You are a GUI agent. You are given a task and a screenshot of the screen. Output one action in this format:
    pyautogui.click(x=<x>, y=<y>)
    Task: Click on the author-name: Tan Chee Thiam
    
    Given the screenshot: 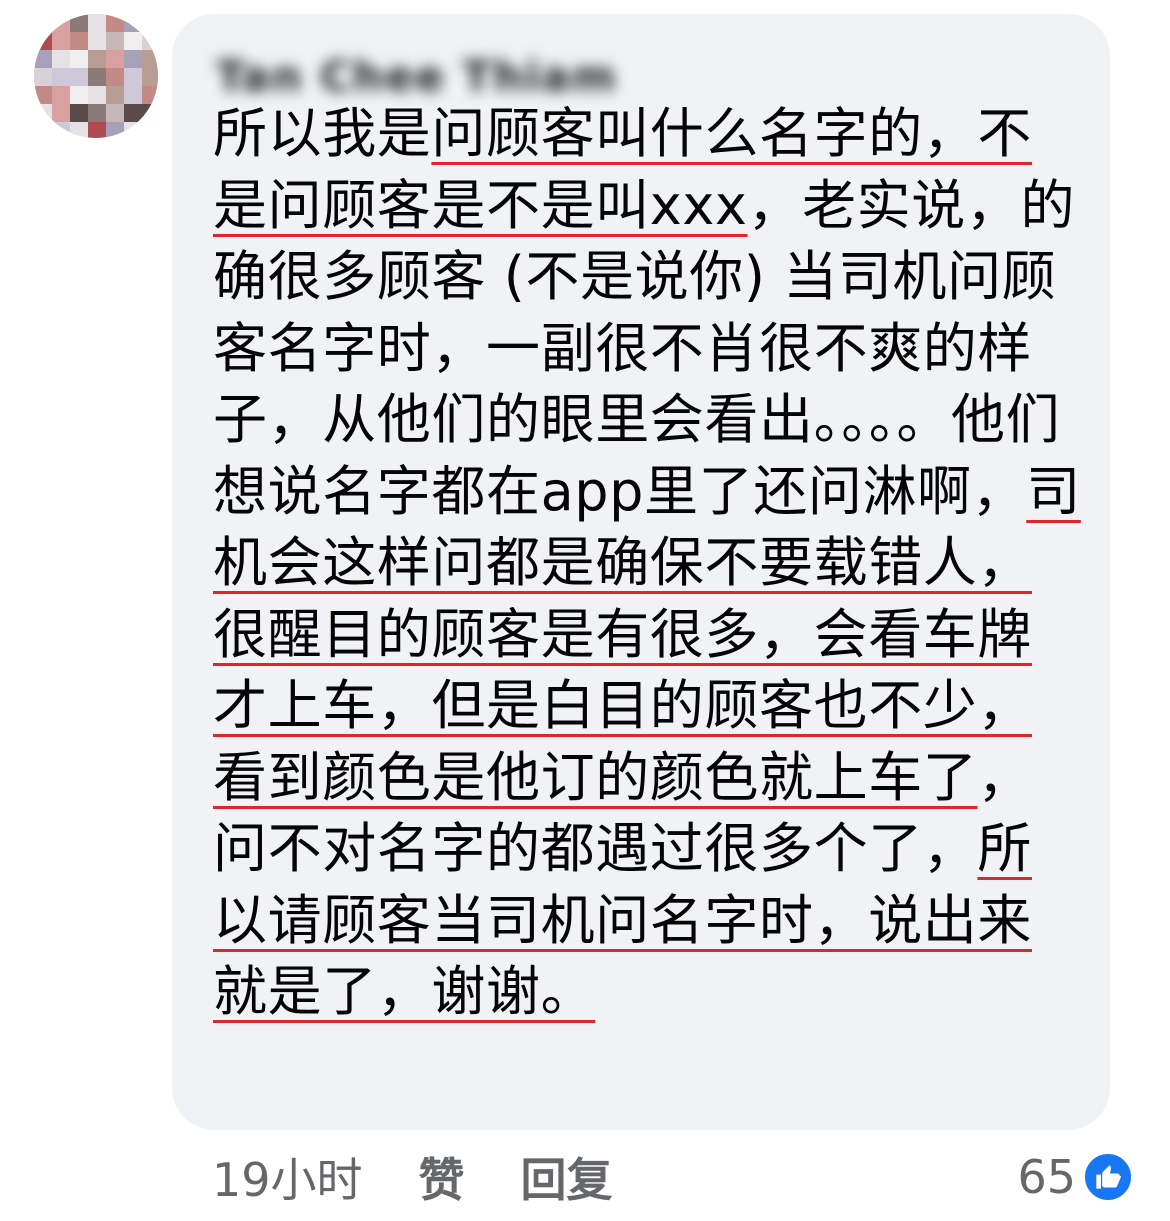 What is the action you would take?
    pyautogui.click(x=416, y=76)
    